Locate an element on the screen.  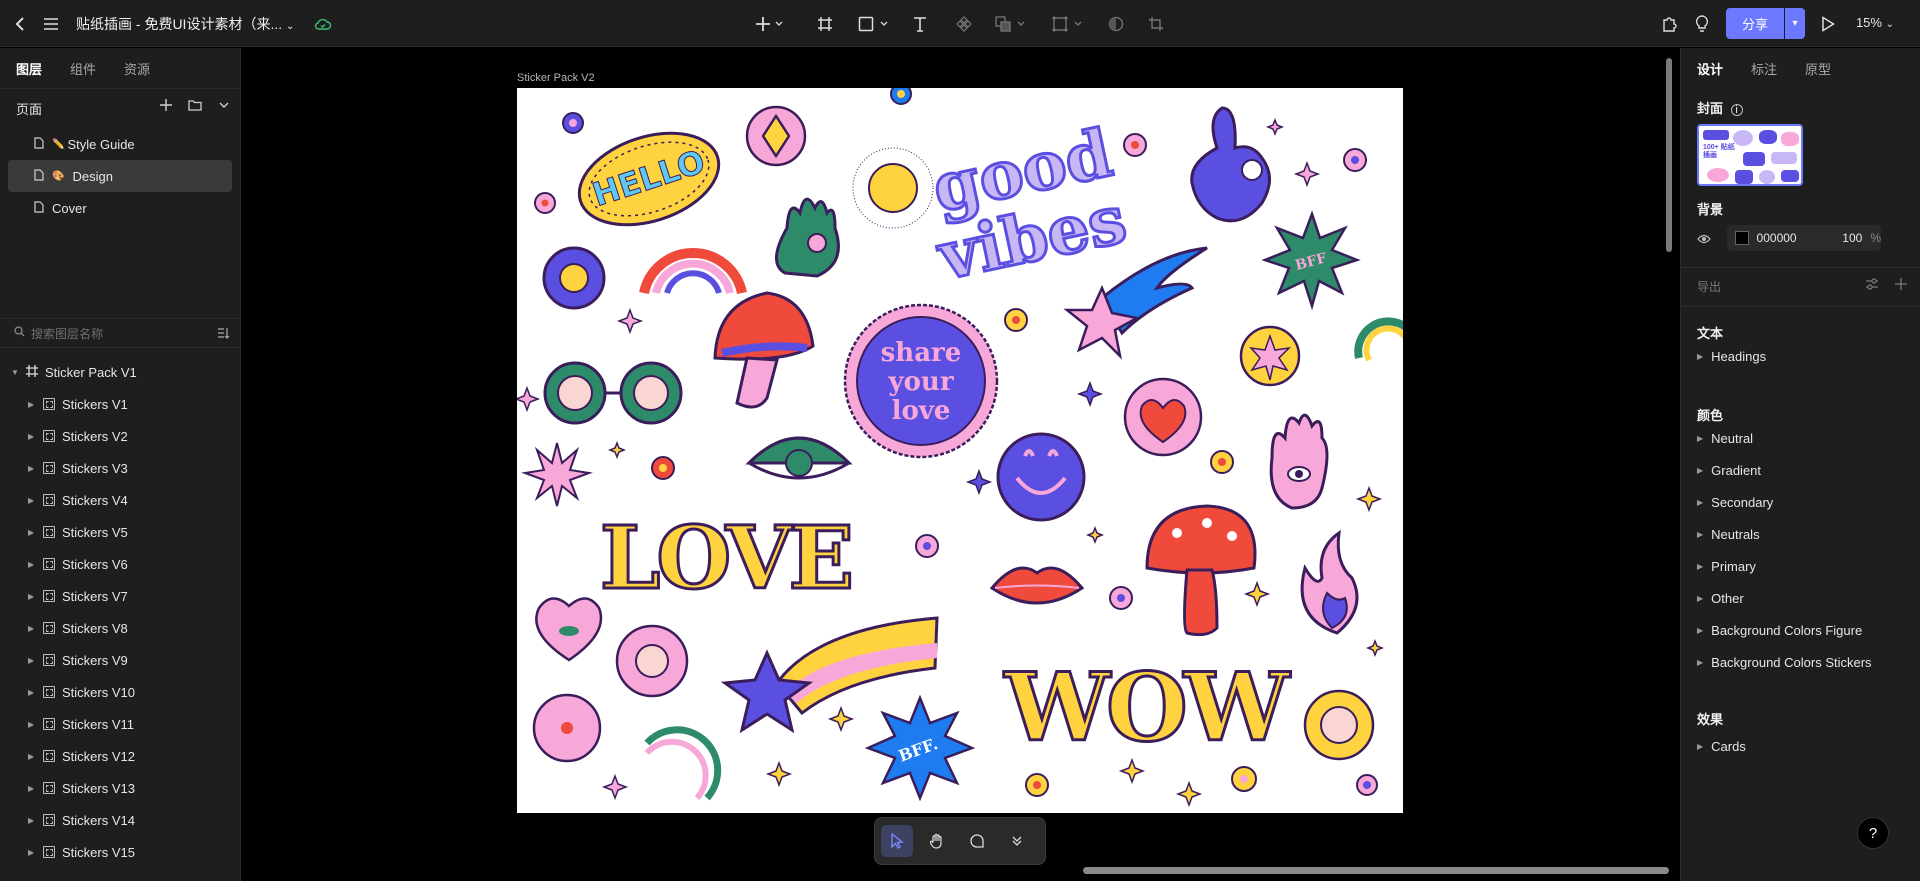
text-tool-icon is located at coordinates (920, 24).